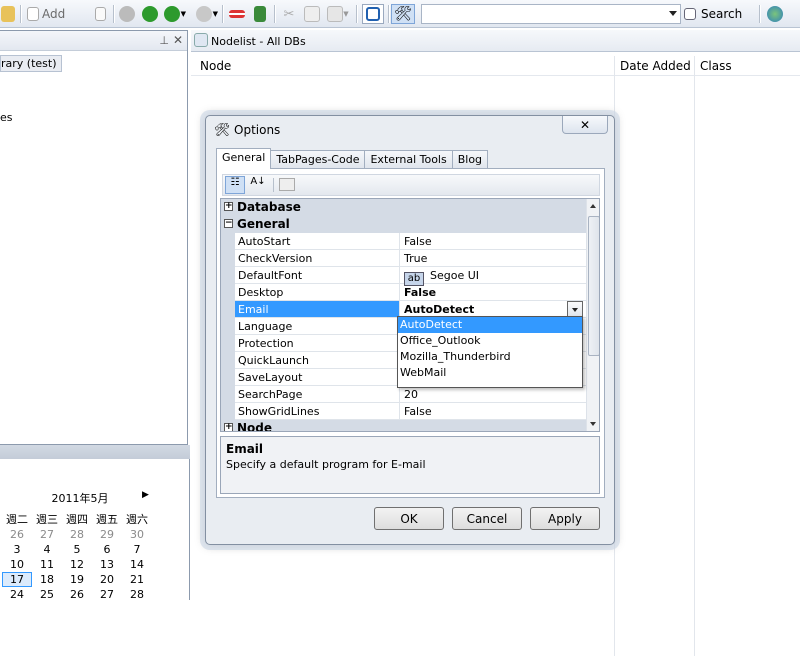 This screenshot has width=800, height=656. I want to click on collapse-icon: −, so click(228, 223).